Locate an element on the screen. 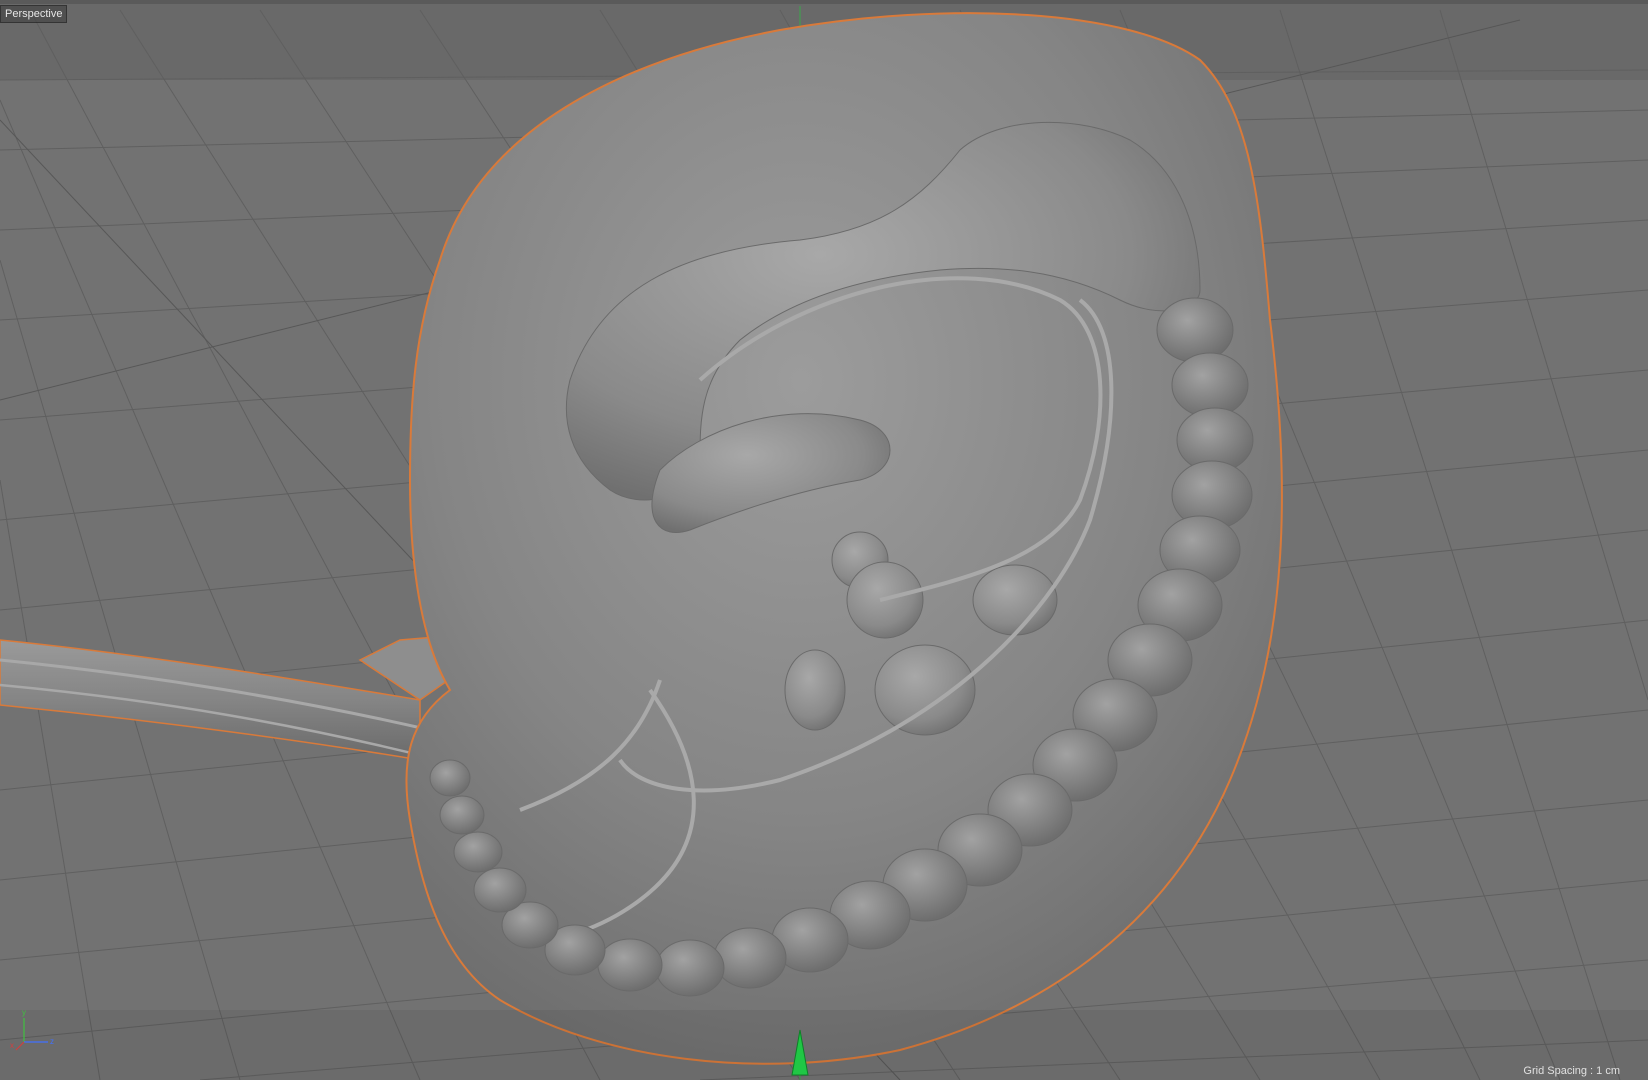 The image size is (1648, 1080). camera-label: Perspective is located at coordinates (34, 14).